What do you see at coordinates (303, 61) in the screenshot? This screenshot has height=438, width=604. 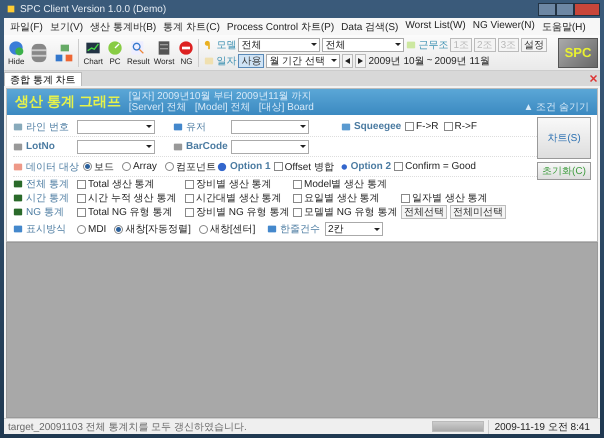 I see `period-select: 월 기간 선택` at bounding box center [303, 61].